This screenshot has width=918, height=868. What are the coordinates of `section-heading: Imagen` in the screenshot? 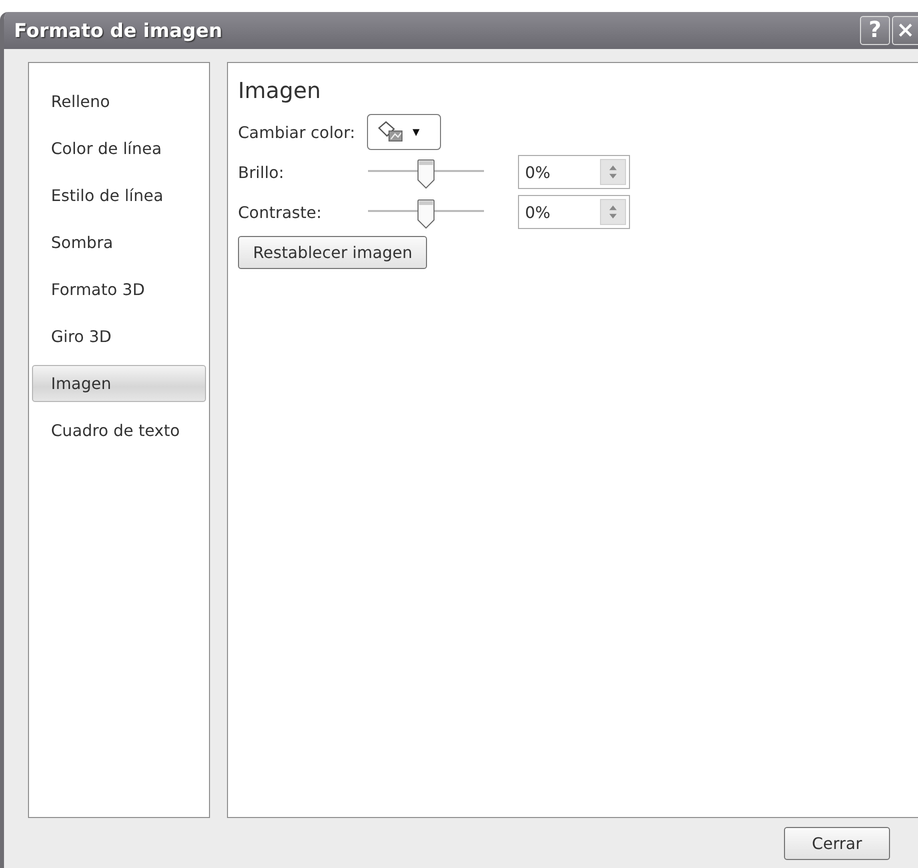 It's located at (280, 91).